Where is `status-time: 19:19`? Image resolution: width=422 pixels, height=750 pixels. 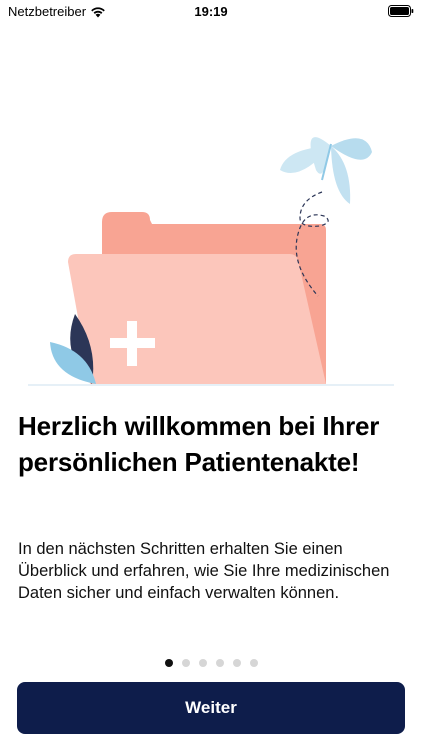
status-time: 19:19 is located at coordinates (211, 11).